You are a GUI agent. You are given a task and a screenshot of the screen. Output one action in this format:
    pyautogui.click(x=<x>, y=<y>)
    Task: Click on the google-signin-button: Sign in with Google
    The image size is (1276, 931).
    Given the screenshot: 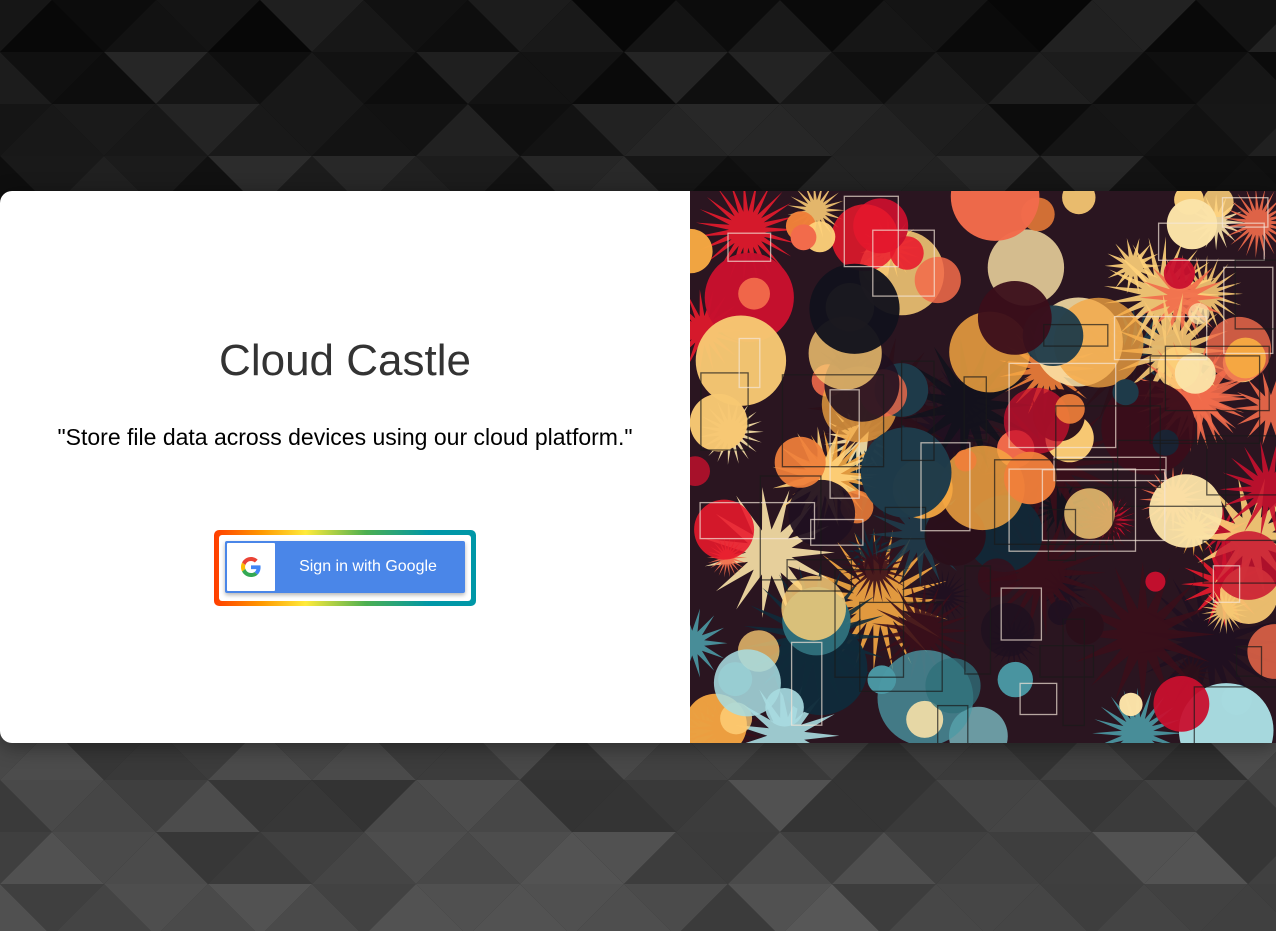 What is the action you would take?
    pyautogui.click(x=345, y=567)
    